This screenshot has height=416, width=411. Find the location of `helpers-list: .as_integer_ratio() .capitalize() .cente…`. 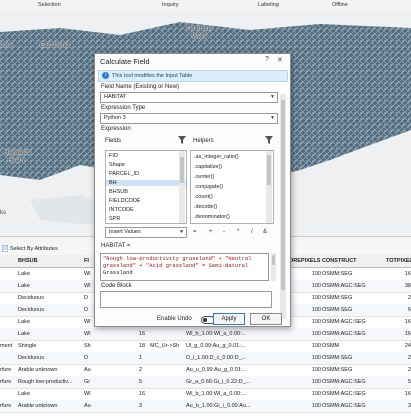

helpers-list: .as_integer_ratio() .capitalize() .cente… is located at coordinates (232, 187).